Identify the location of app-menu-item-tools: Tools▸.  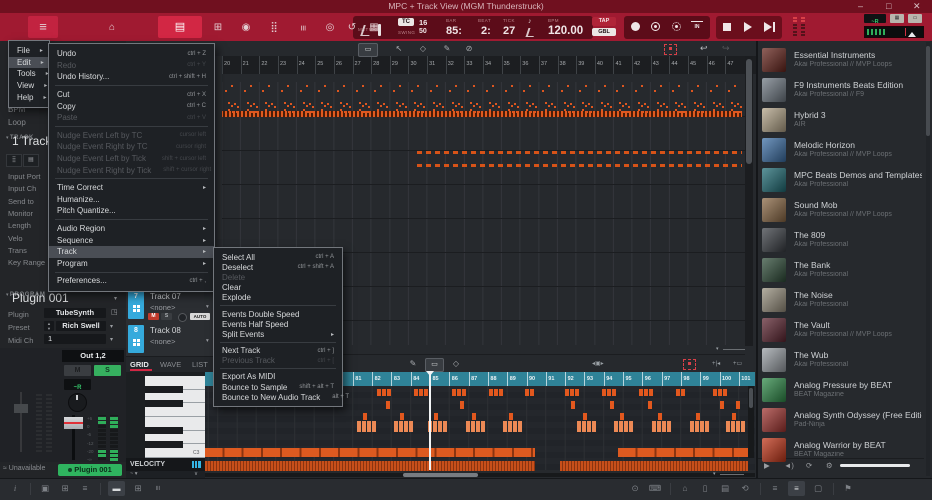
(29, 74).